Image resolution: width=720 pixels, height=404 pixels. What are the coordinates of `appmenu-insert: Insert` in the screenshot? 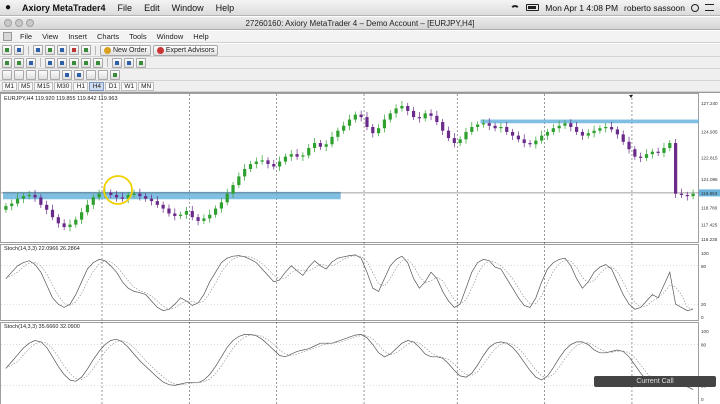 It's located at (77, 36).